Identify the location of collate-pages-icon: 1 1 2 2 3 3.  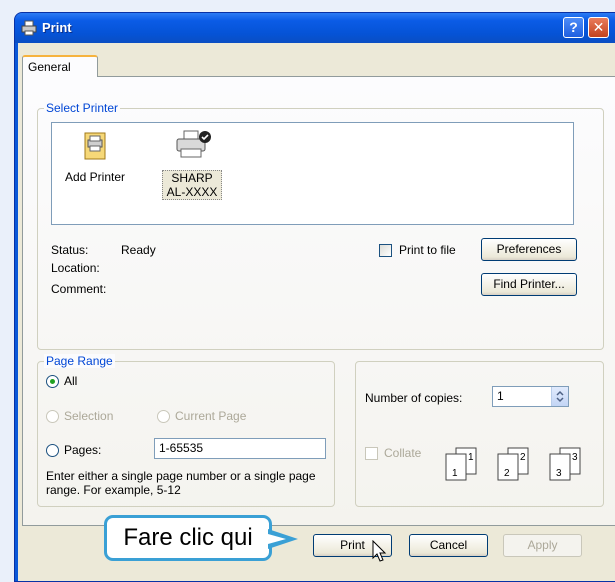
(513, 464).